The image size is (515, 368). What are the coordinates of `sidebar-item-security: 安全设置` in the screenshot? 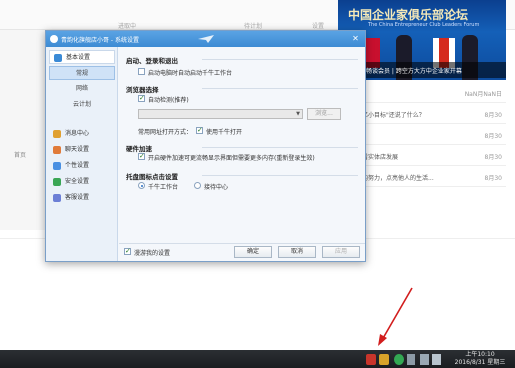 It's located at (82, 182).